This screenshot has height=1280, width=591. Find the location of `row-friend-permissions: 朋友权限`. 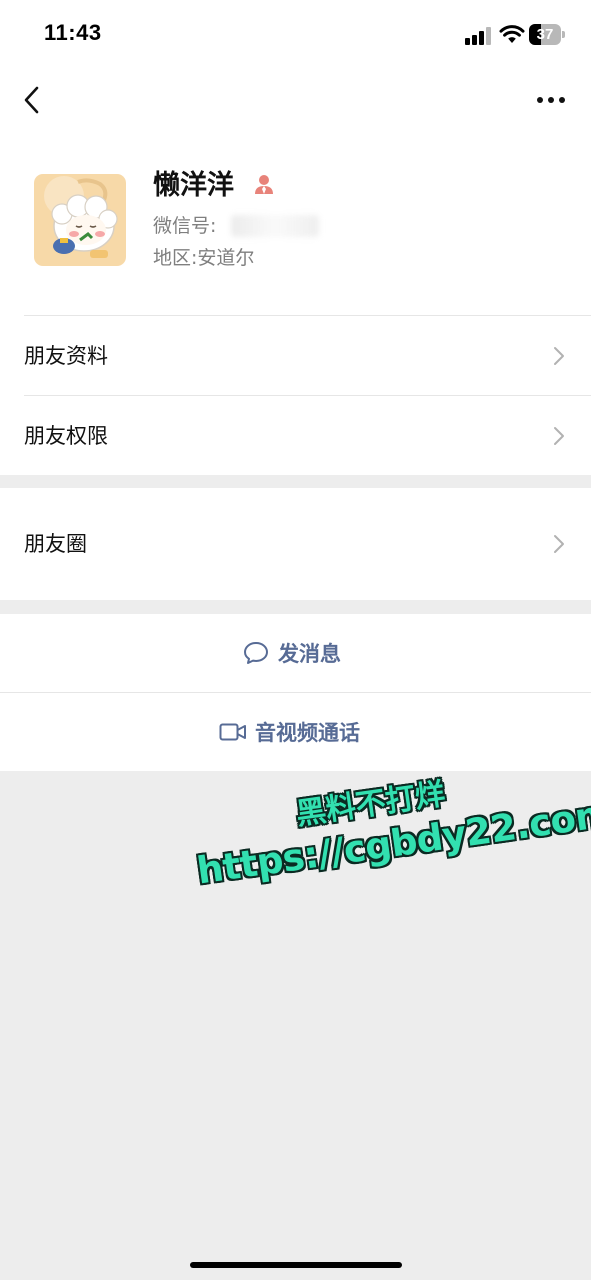

row-friend-permissions: 朋友权限 is located at coordinates (295, 435).